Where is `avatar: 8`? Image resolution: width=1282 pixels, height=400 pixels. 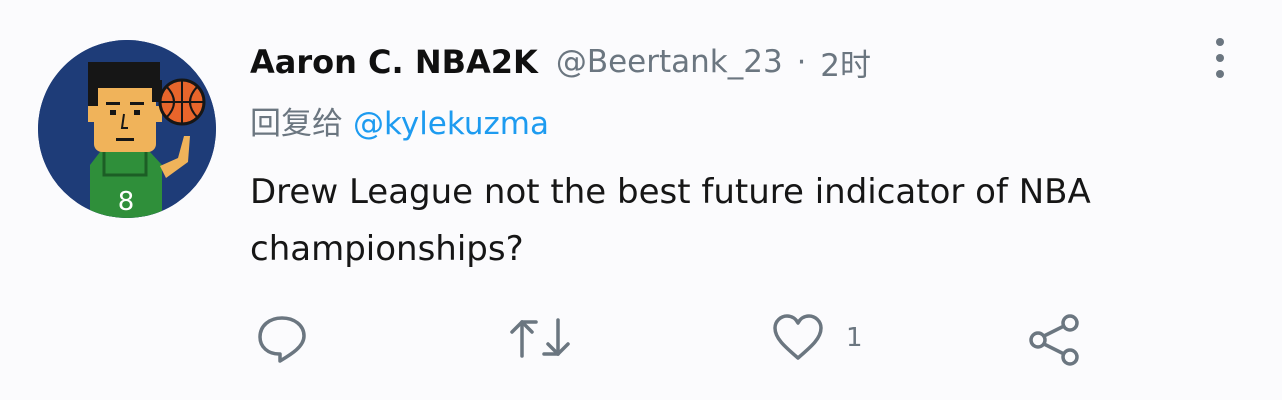
avatar: 8 is located at coordinates (127, 129).